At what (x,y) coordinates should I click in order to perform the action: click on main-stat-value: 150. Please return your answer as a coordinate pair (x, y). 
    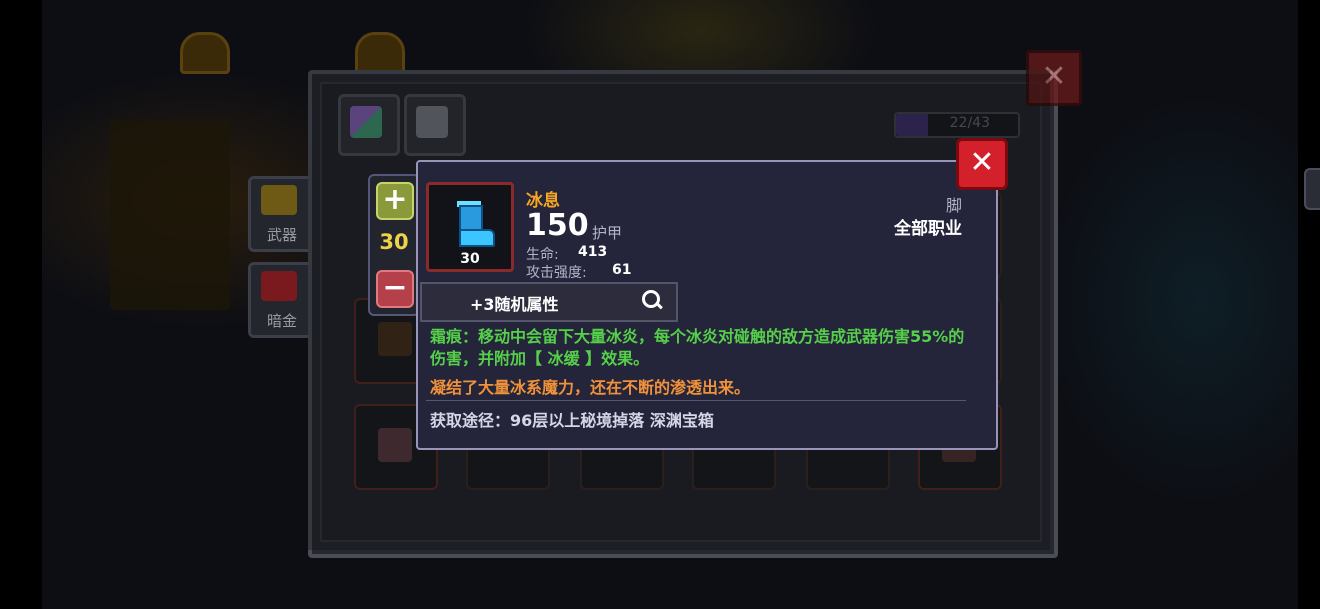
    Looking at the image, I should click on (557, 225).